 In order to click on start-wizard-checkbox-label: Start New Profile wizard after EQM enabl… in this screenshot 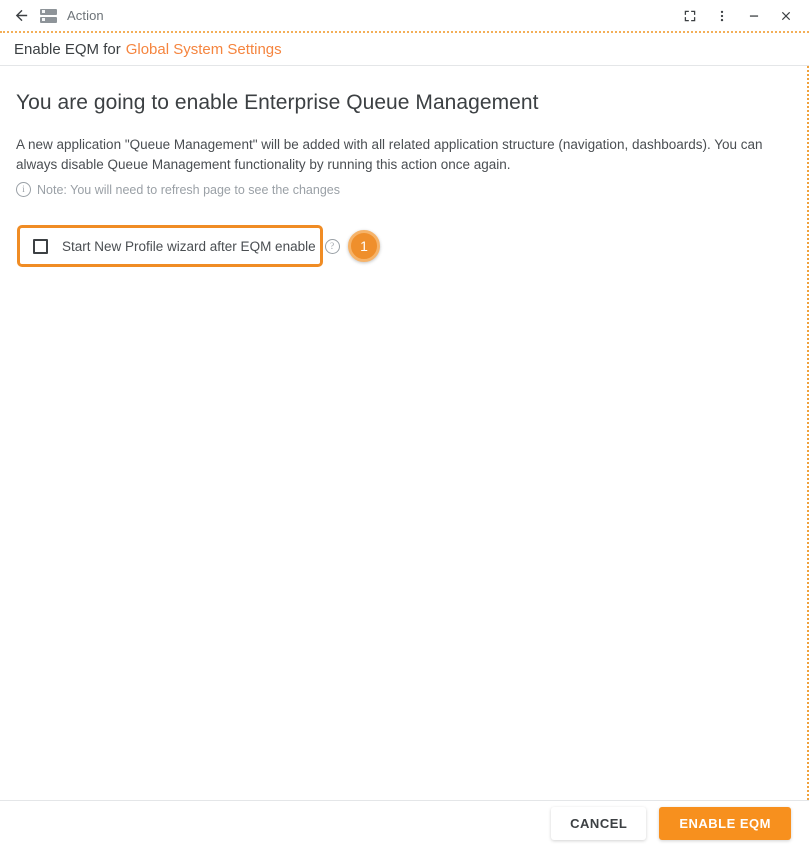, I will do `click(189, 246)`.